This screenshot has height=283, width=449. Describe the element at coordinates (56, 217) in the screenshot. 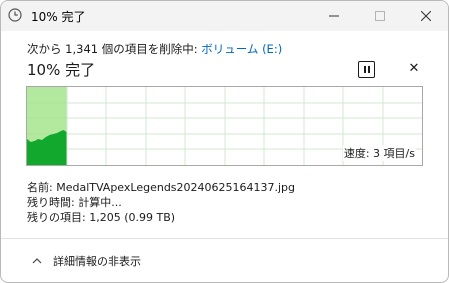

I see `detail-items-label: 残りの項目:` at that location.